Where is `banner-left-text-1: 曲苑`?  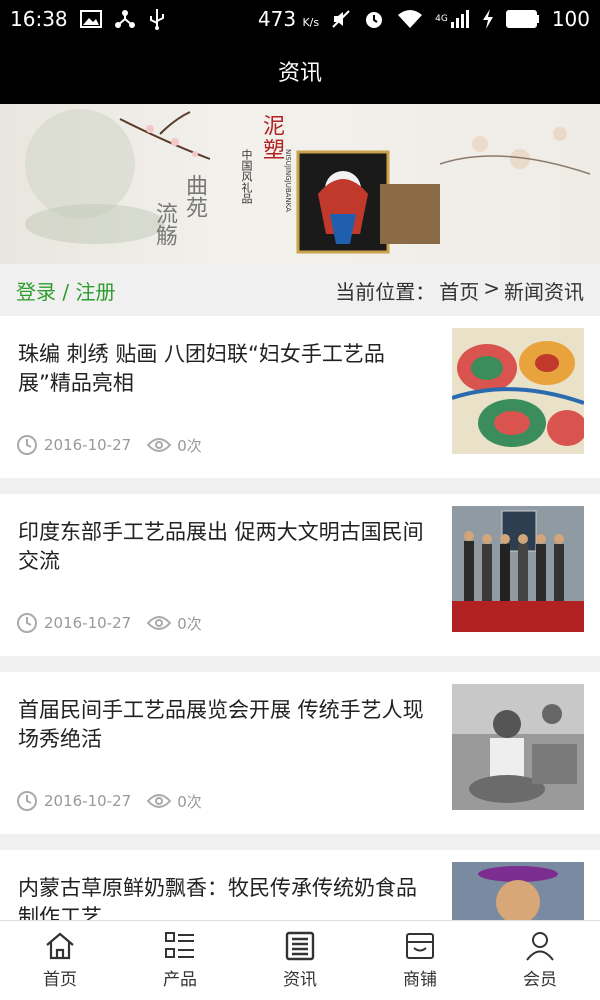
banner-left-text-1: 曲苑 is located at coordinates (194, 196).